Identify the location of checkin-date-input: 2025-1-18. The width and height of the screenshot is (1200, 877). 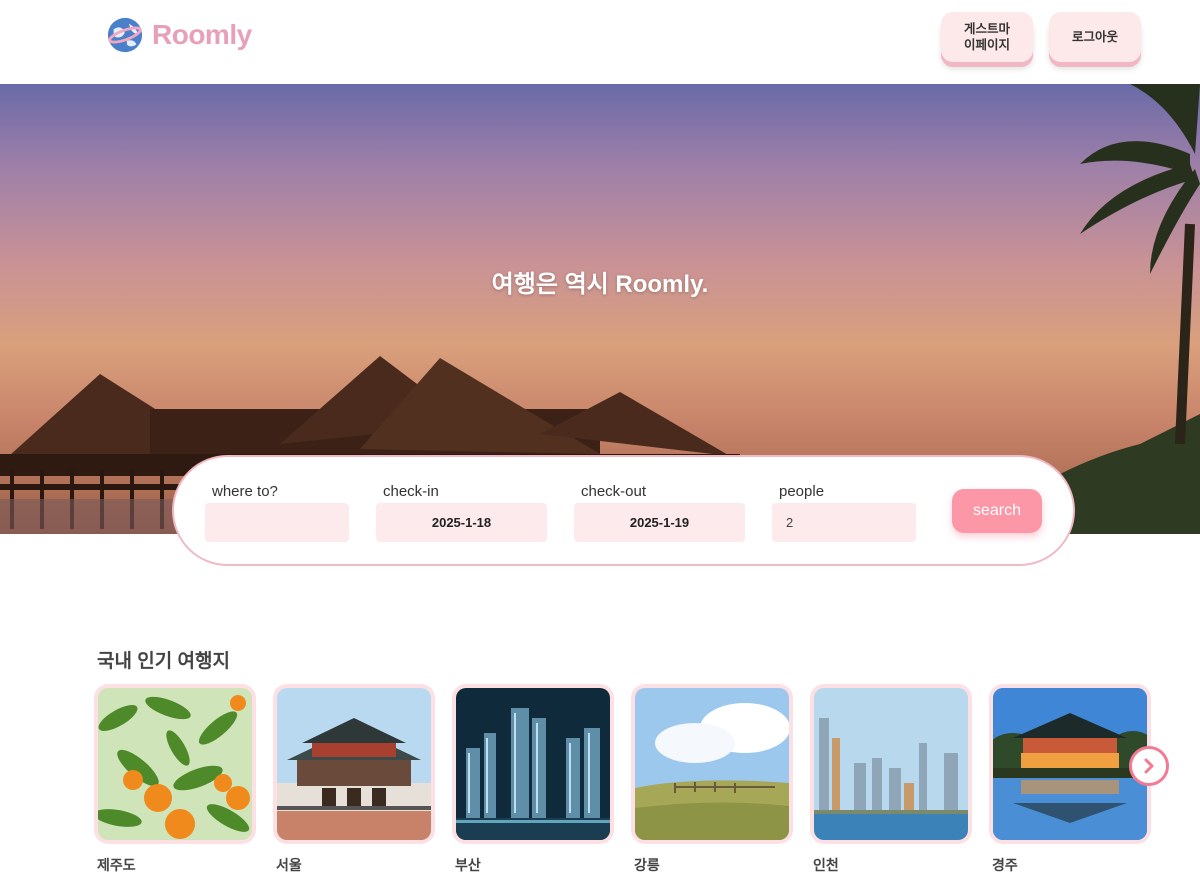
(461, 522).